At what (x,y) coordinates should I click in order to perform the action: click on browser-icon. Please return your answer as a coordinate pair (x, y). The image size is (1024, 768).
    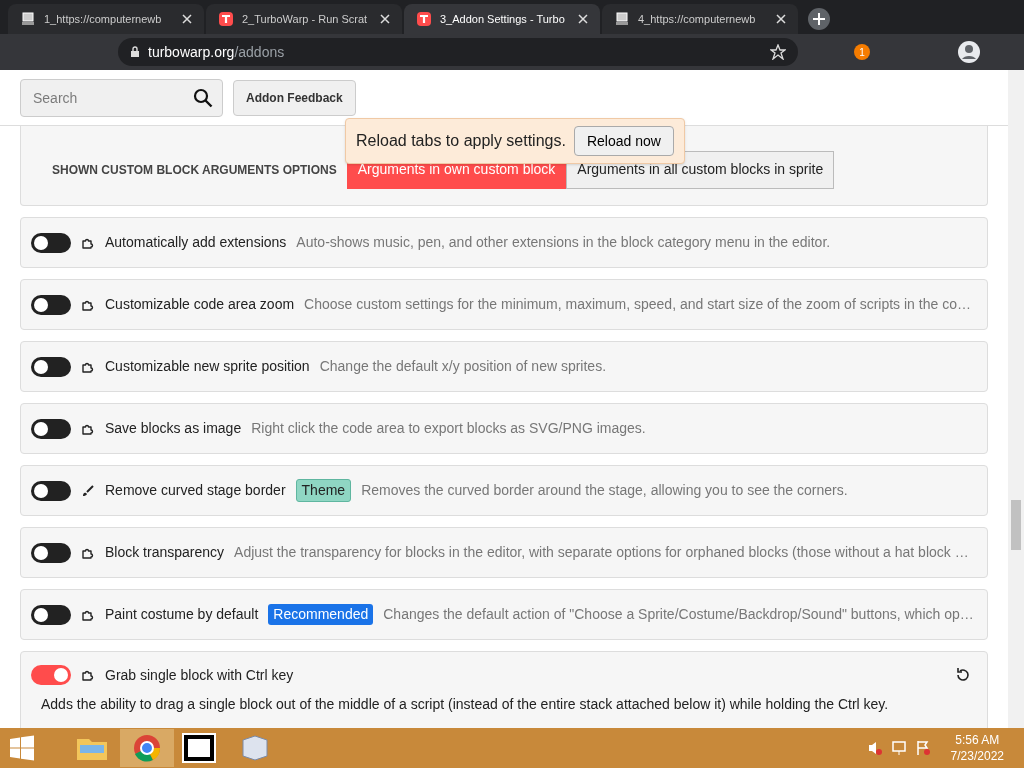
    Looking at the image, I should click on (147, 748).